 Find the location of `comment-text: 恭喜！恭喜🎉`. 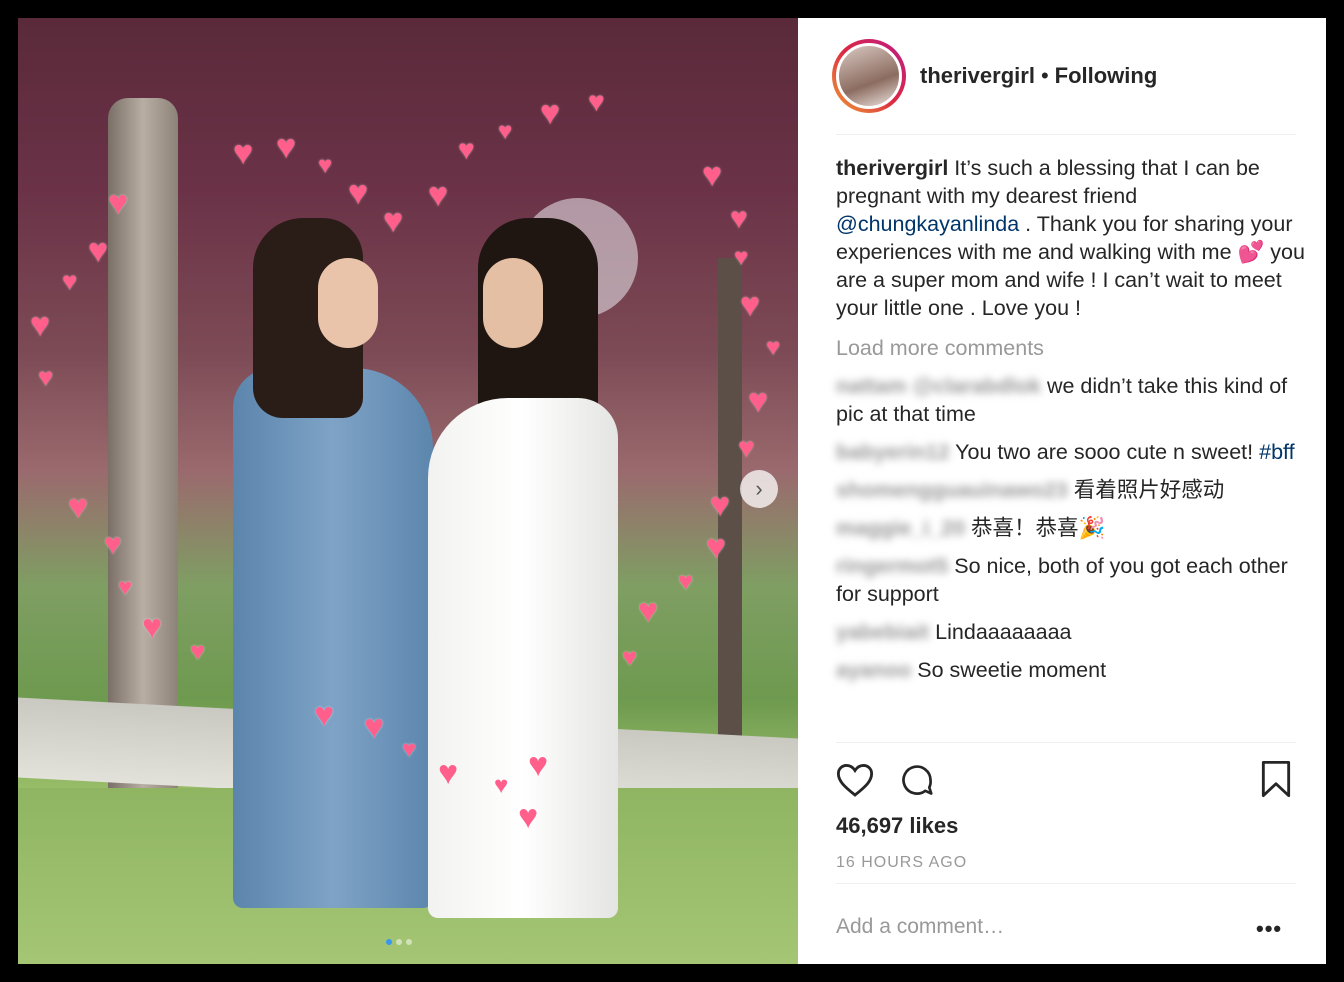

comment-text: 恭喜！恭喜🎉 is located at coordinates (1035, 528).